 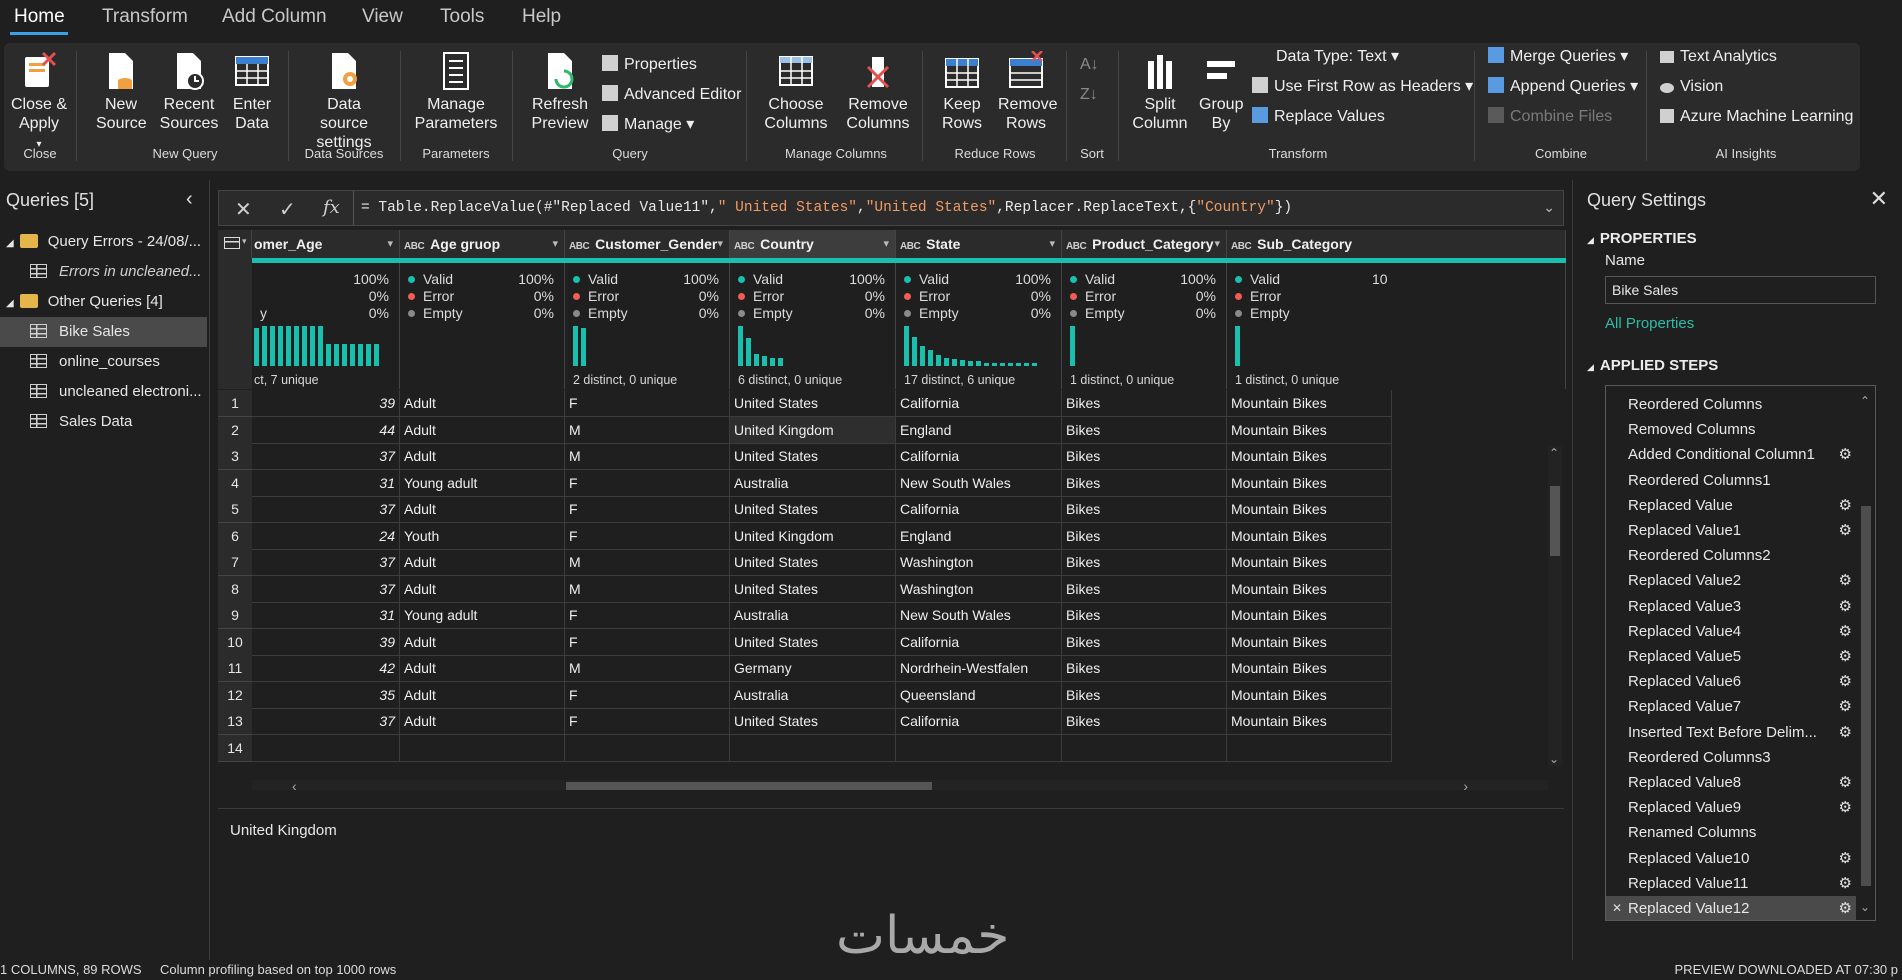 What do you see at coordinates (1731, 454) in the screenshot?
I see `applied-step: Added Conditional Column1 ⚙` at bounding box center [1731, 454].